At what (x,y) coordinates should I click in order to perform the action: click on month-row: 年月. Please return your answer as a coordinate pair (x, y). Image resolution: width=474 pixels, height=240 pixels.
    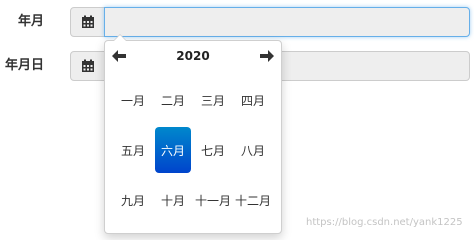
    Looking at the image, I should click on (237, 22).